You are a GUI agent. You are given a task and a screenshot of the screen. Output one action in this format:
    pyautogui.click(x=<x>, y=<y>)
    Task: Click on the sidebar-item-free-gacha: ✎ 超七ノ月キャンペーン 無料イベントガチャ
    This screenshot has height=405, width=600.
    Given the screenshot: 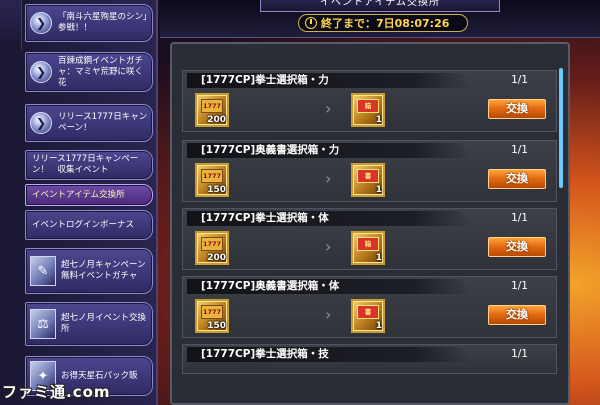 What is the action you would take?
    pyautogui.click(x=90, y=271)
    